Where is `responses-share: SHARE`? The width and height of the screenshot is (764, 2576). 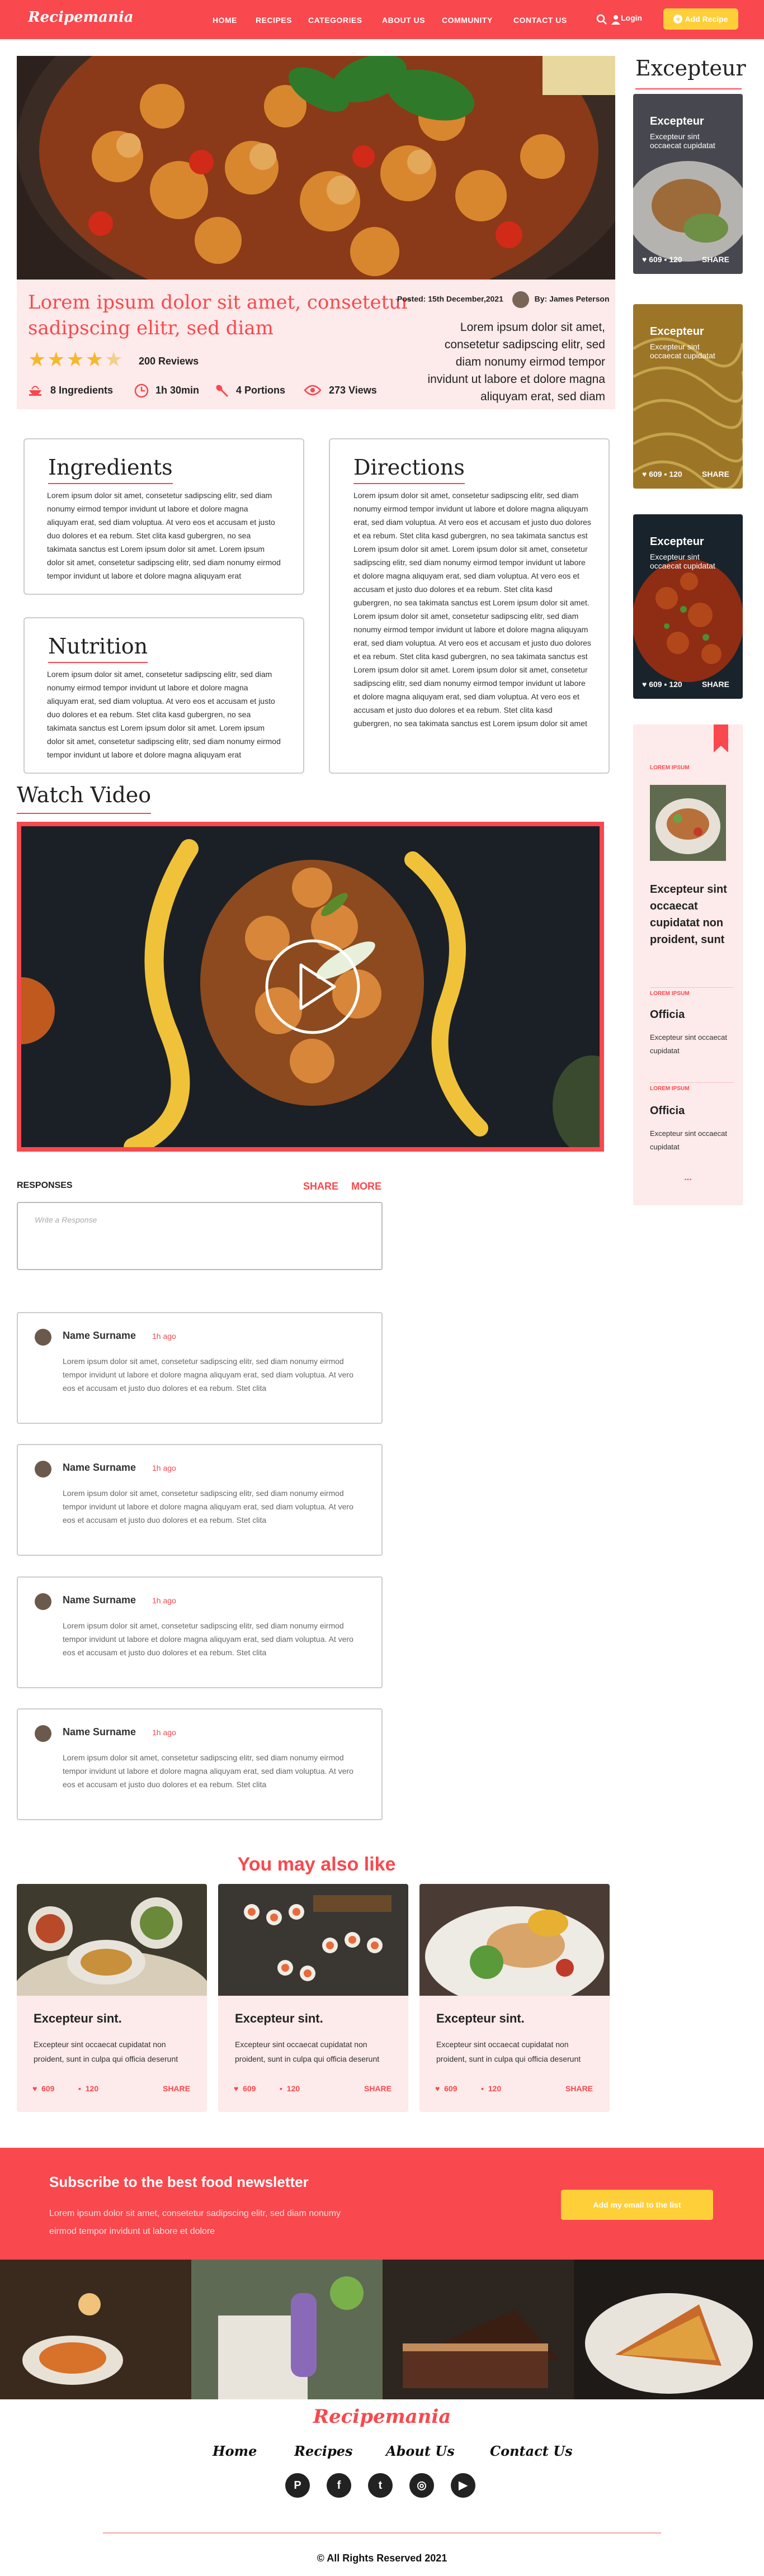
responses-share: SHARE is located at coordinates (320, 1186).